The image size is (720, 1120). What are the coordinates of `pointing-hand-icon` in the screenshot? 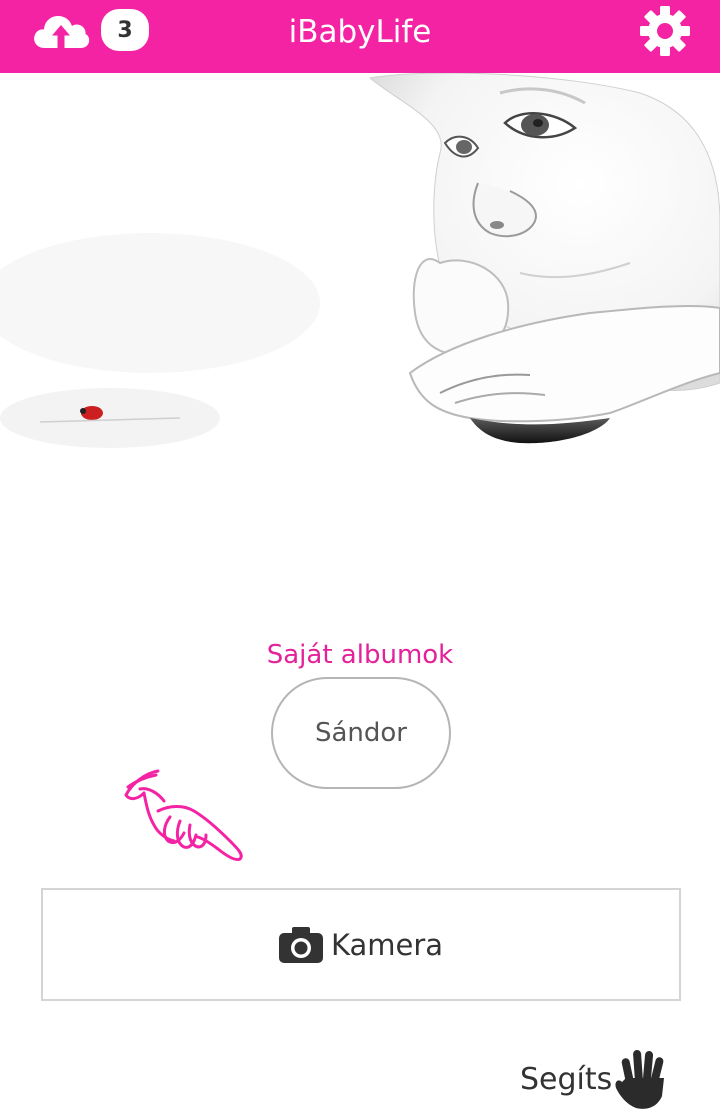 It's located at (188, 815).